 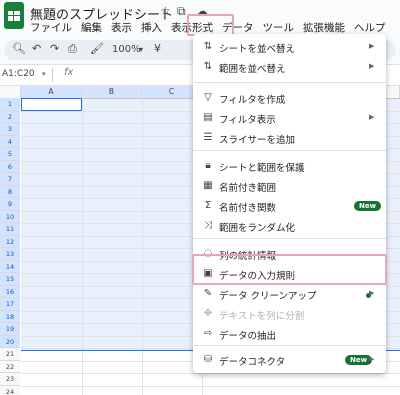 I want to click on data-menu-highlight, so click(x=210, y=25).